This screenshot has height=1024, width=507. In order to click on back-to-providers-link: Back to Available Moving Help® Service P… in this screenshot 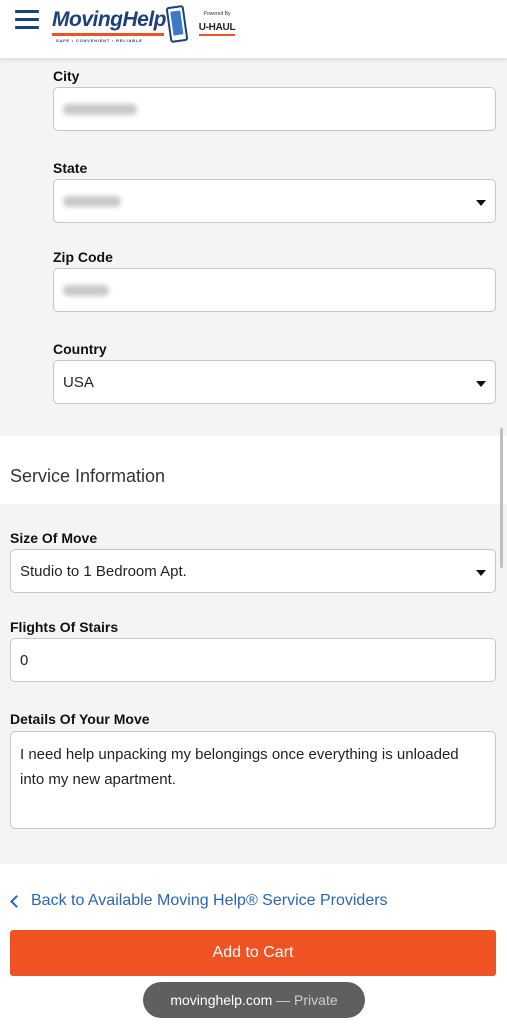, I will do `click(199, 901)`.